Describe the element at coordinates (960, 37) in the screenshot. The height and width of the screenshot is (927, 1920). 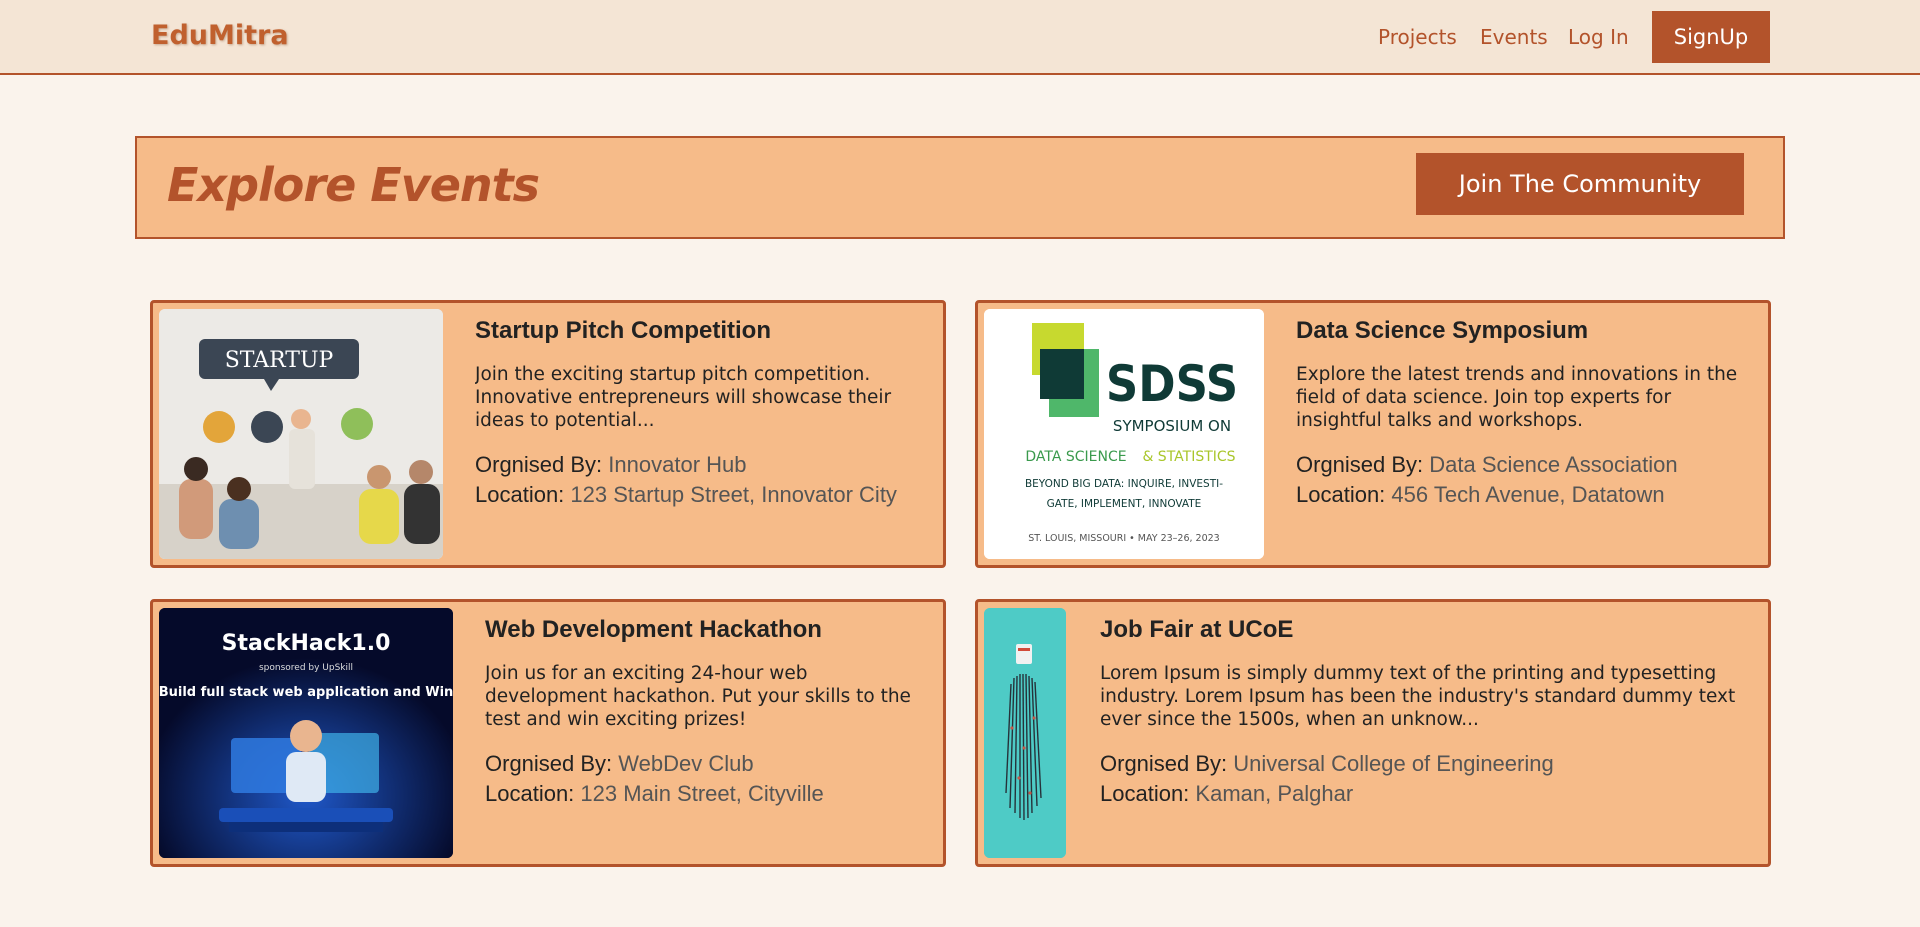
I see `navbar: EduMitra Projects Events Log In SignUp` at that location.